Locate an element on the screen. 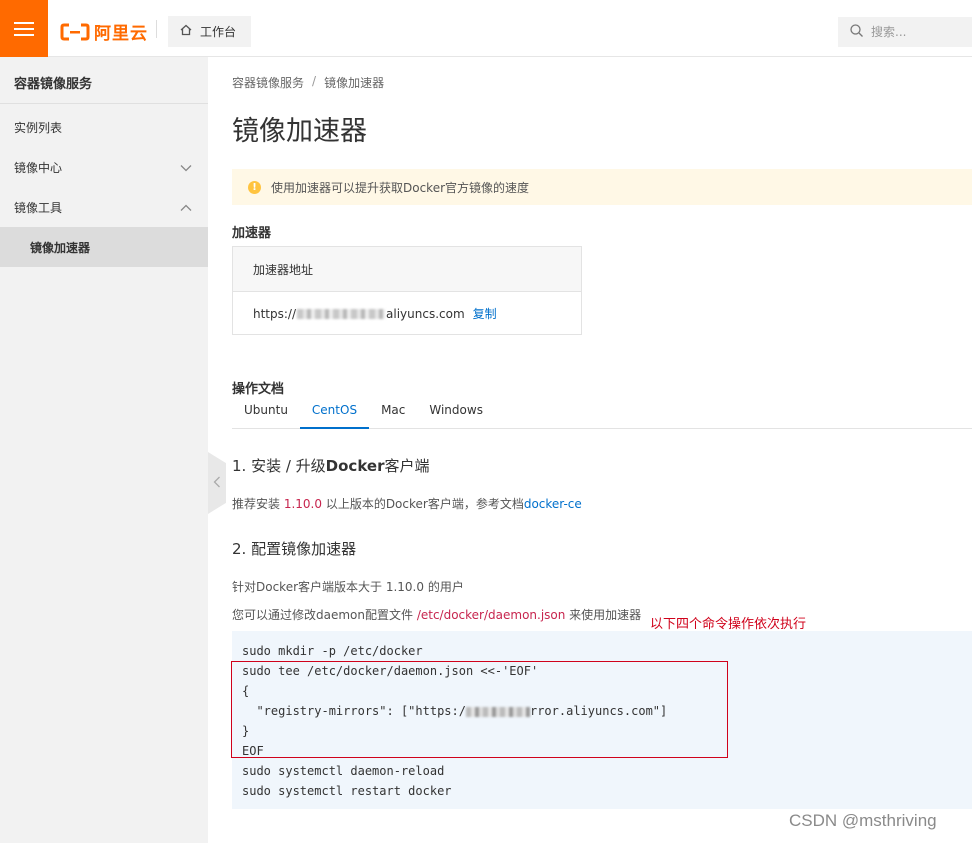 The image size is (972, 843). top-bar: 阿里云 工作台 is located at coordinates (486, 28).